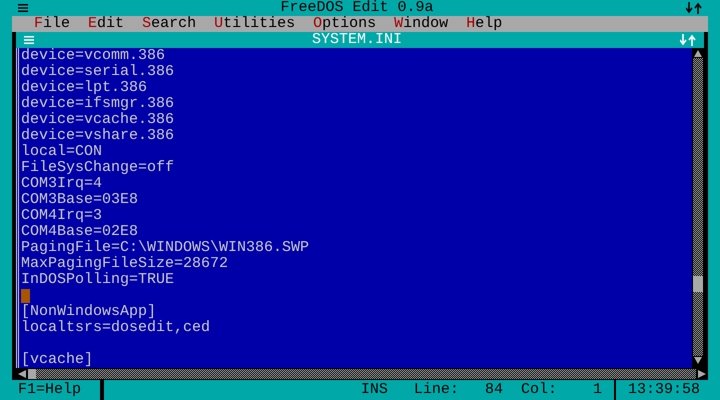  What do you see at coordinates (169, 24) in the screenshot?
I see `menu-item: Search` at bounding box center [169, 24].